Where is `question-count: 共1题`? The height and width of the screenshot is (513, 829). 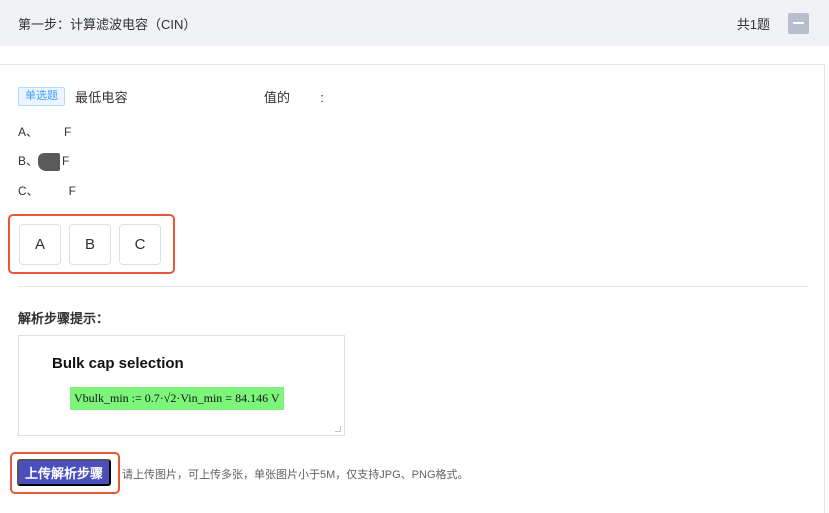
question-count: 共1题 is located at coordinates (753, 24).